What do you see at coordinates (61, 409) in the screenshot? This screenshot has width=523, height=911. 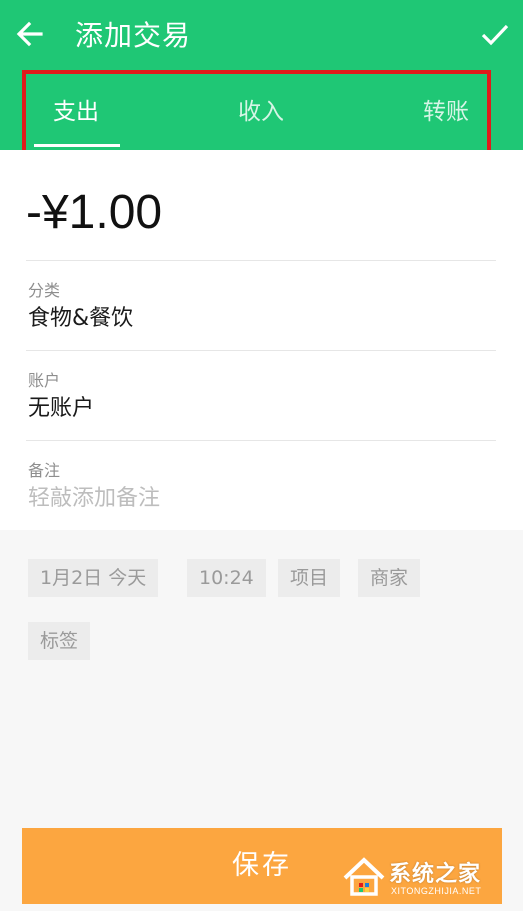 I see `account-value: 无账户` at bounding box center [61, 409].